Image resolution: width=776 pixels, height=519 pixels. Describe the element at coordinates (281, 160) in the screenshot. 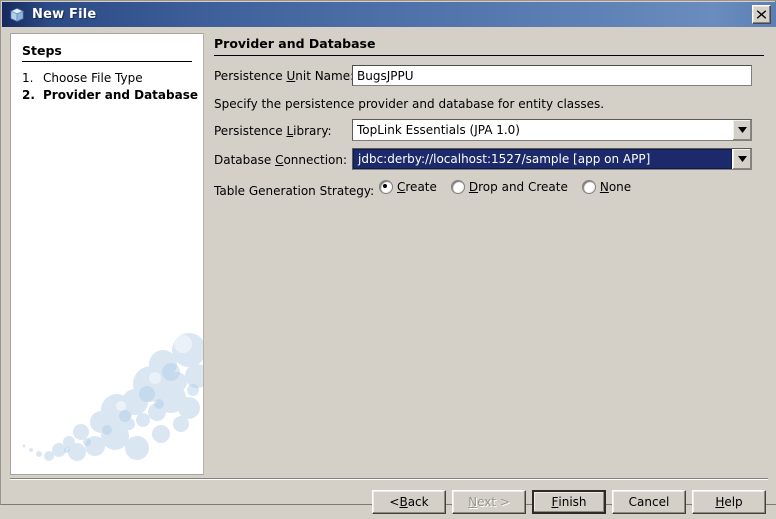

I see `database-connection-label: Database Connection:` at that location.